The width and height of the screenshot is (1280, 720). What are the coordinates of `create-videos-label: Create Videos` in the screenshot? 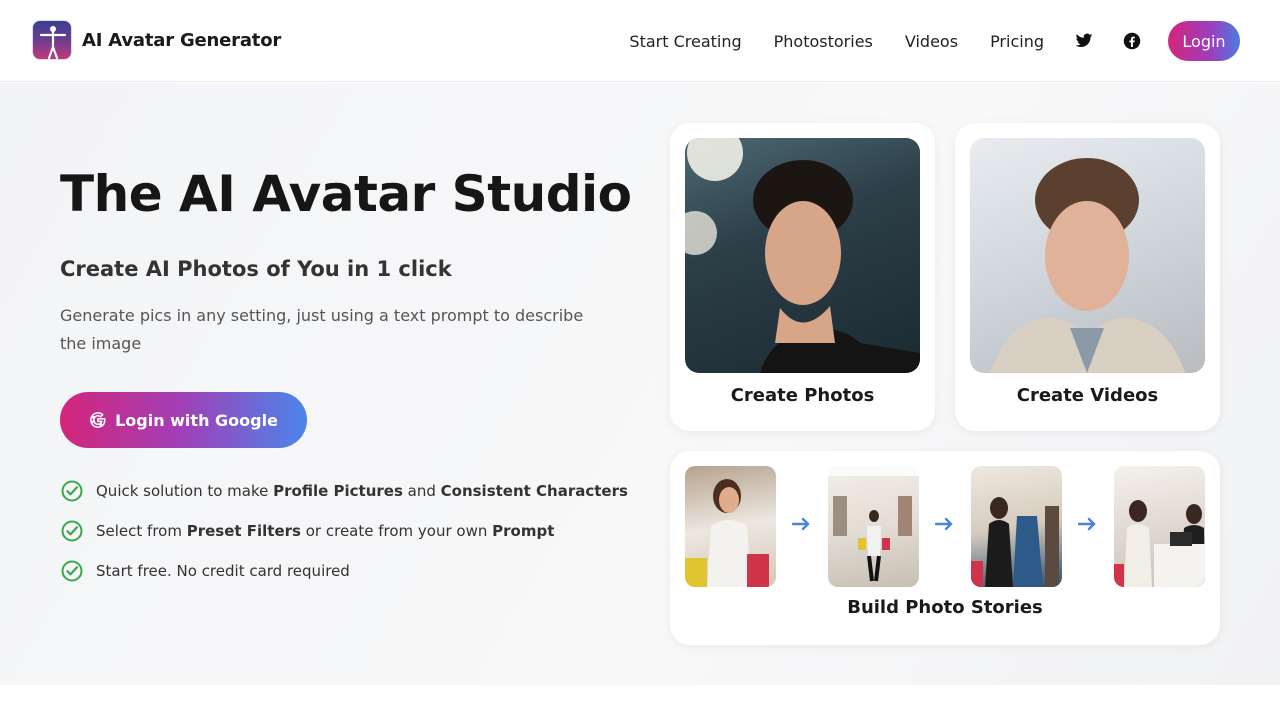 It's located at (1087, 395).